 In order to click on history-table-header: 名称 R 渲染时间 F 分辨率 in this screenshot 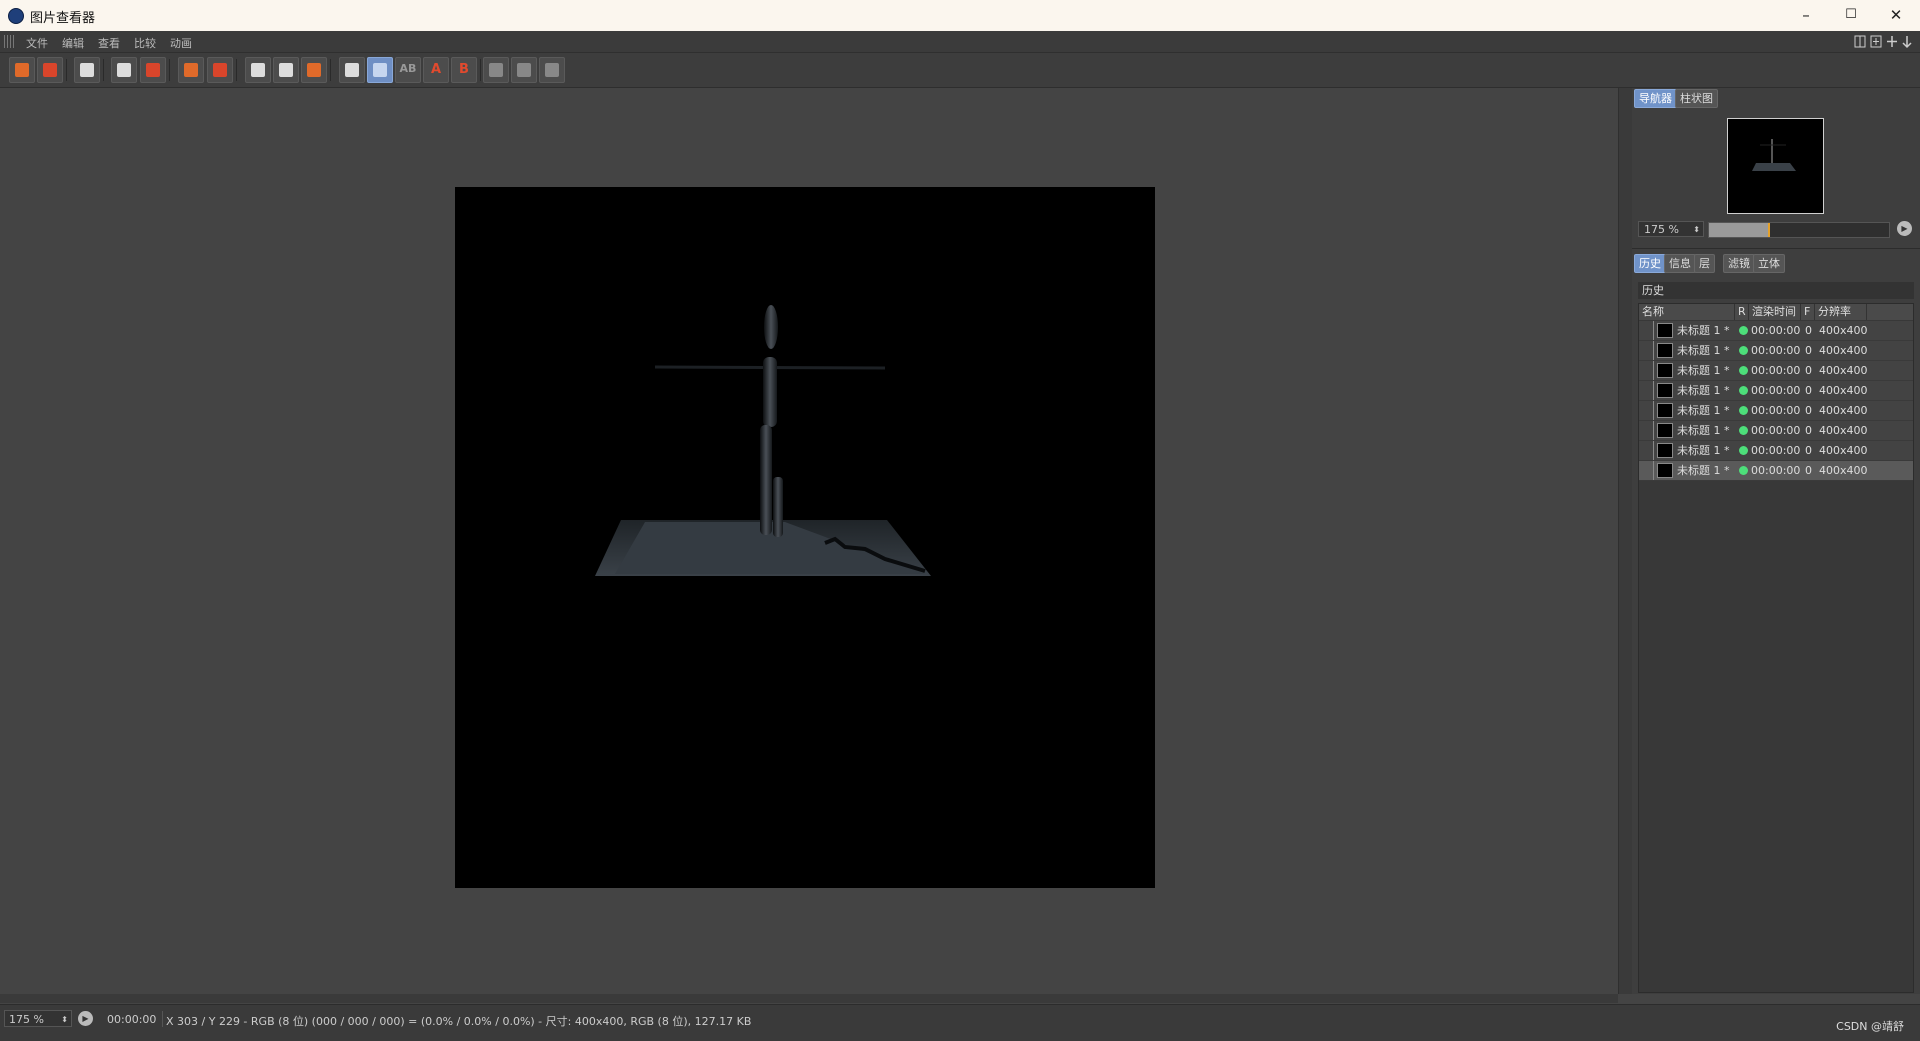, I will do `click(1776, 312)`.